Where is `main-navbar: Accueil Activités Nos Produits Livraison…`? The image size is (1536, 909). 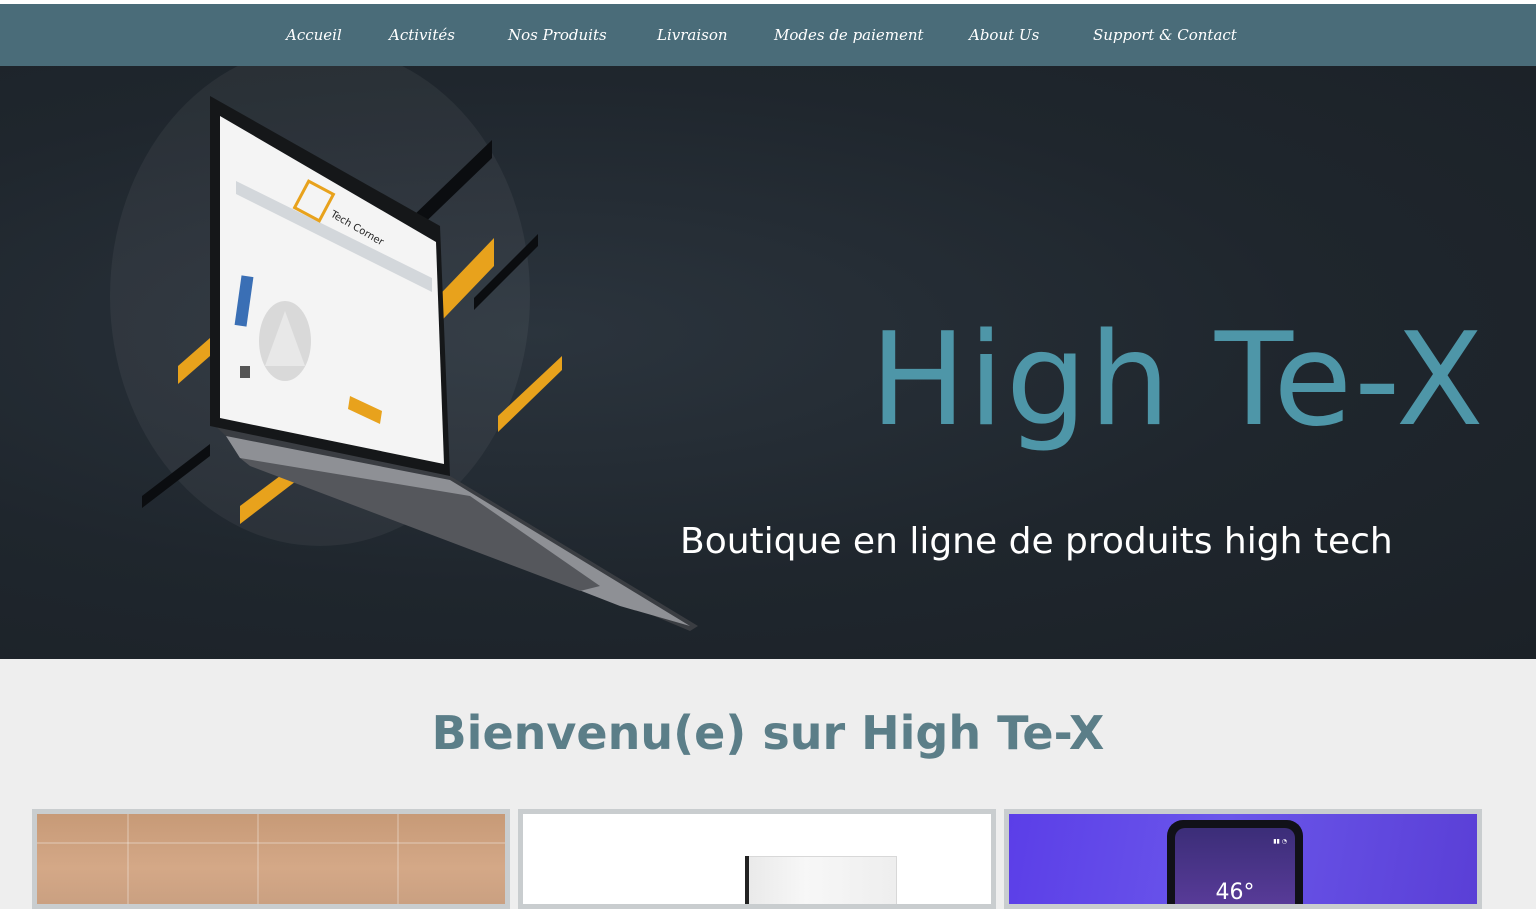
main-navbar: Accueil Activités Nos Produits Livraison… is located at coordinates (768, 35).